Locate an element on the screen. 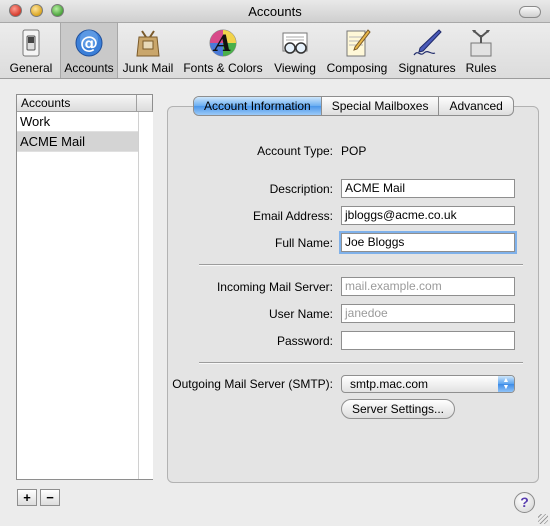 Image resolution: width=550 pixels, height=526 pixels. incoming-mail-server-field: mail.example.com is located at coordinates (428, 286).